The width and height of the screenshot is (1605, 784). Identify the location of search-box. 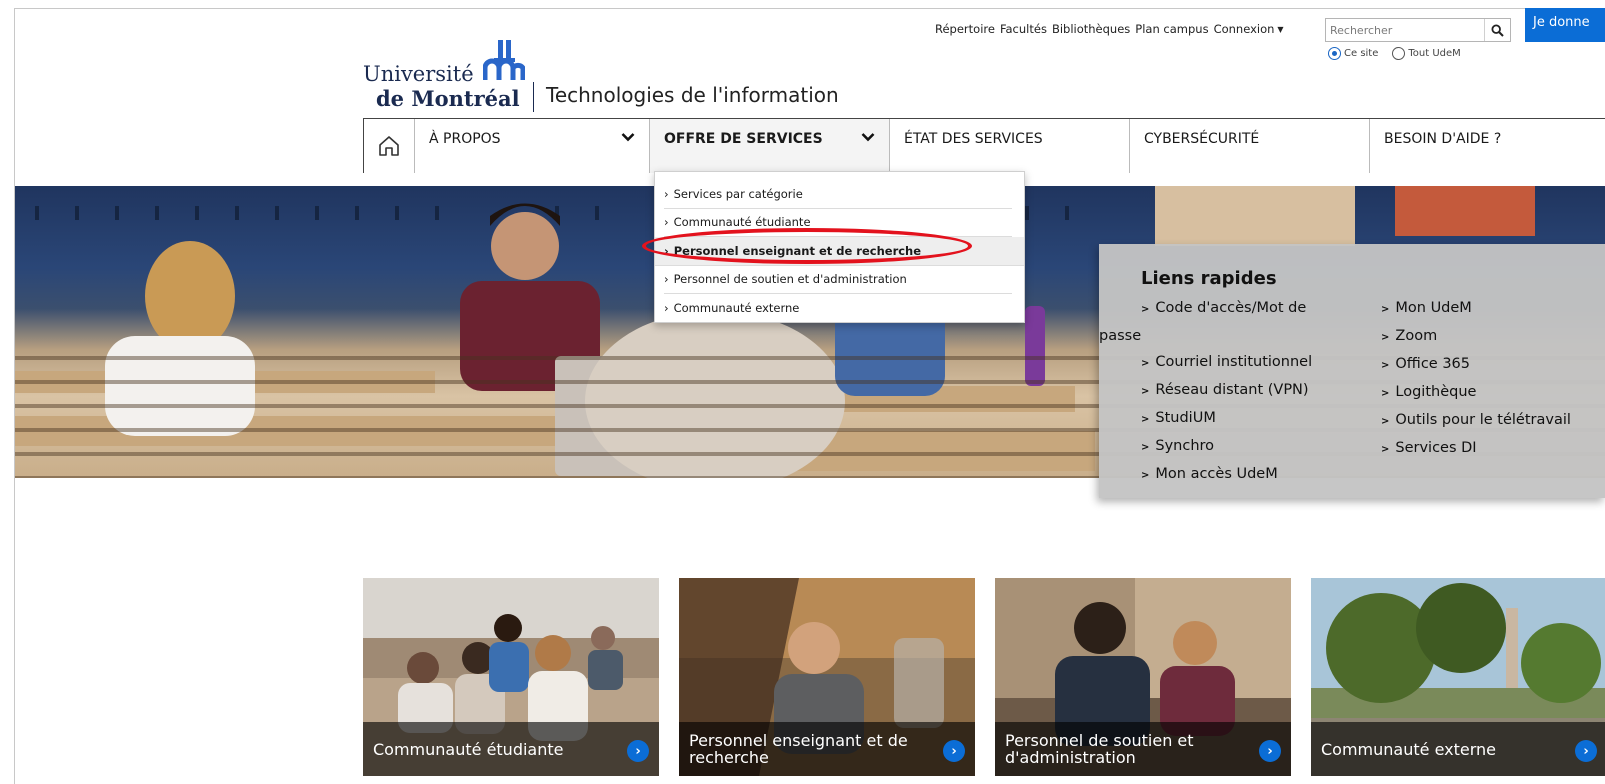
(1418, 30).